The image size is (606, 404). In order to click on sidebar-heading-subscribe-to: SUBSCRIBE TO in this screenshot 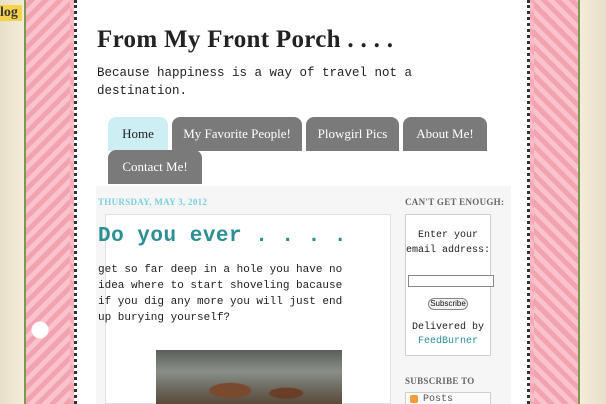, I will do `click(440, 381)`.